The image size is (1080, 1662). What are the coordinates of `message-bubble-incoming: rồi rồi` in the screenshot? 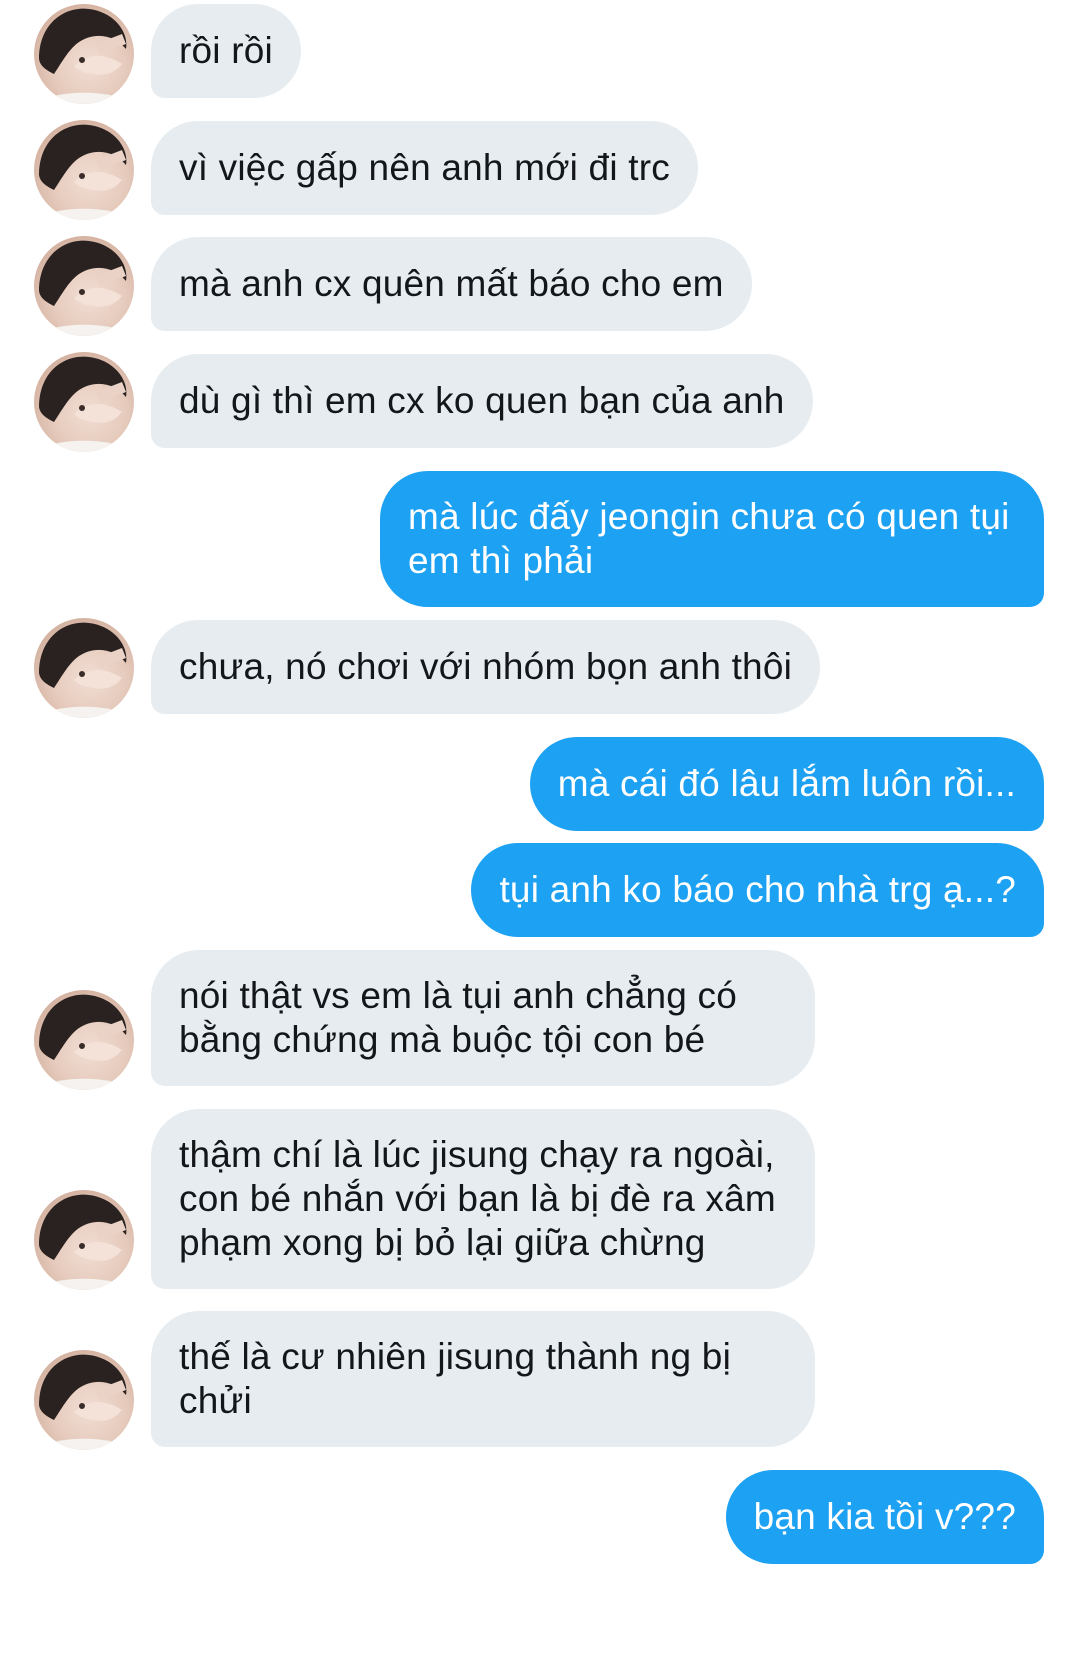 It's located at (226, 51).